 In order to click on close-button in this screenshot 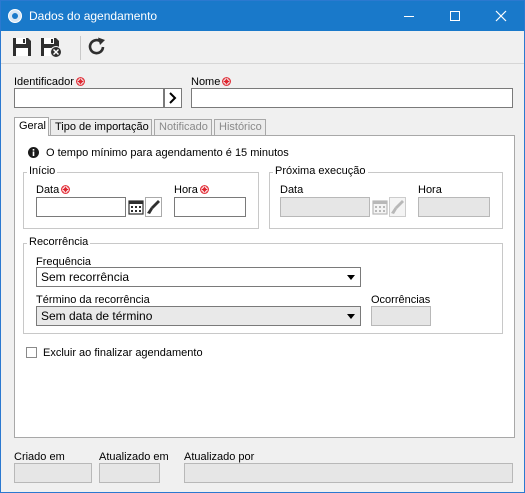, I will do `click(501, 16)`.